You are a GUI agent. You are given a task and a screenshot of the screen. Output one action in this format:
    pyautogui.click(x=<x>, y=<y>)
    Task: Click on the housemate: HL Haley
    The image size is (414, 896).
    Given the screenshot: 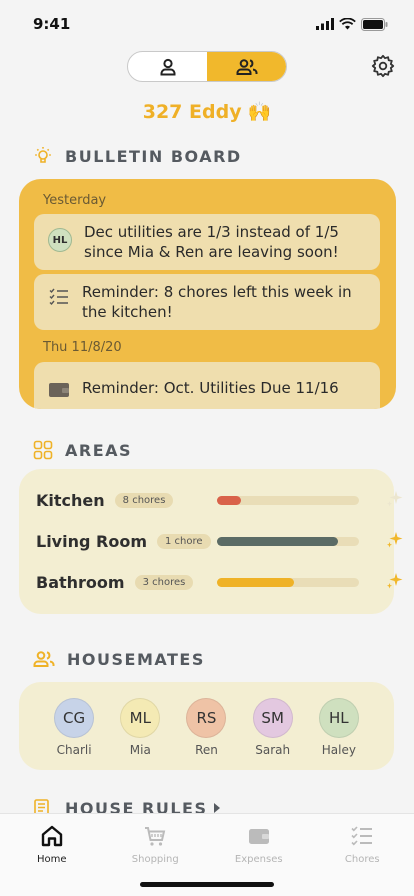 What is the action you would take?
    pyautogui.click(x=339, y=734)
    